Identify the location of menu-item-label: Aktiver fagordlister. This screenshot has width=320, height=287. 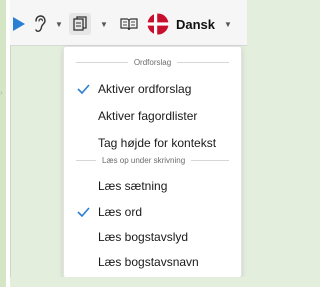
(148, 116).